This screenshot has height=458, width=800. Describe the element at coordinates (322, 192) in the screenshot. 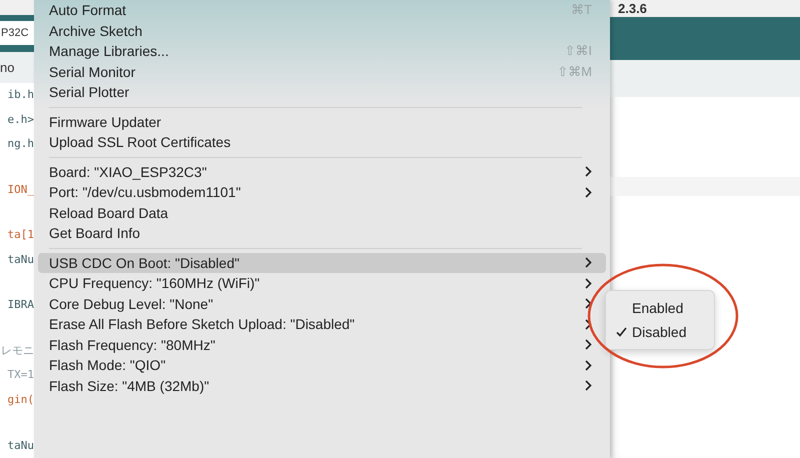

I see `menu-item: Port: "/dev/cu.usbmodem1101"` at that location.